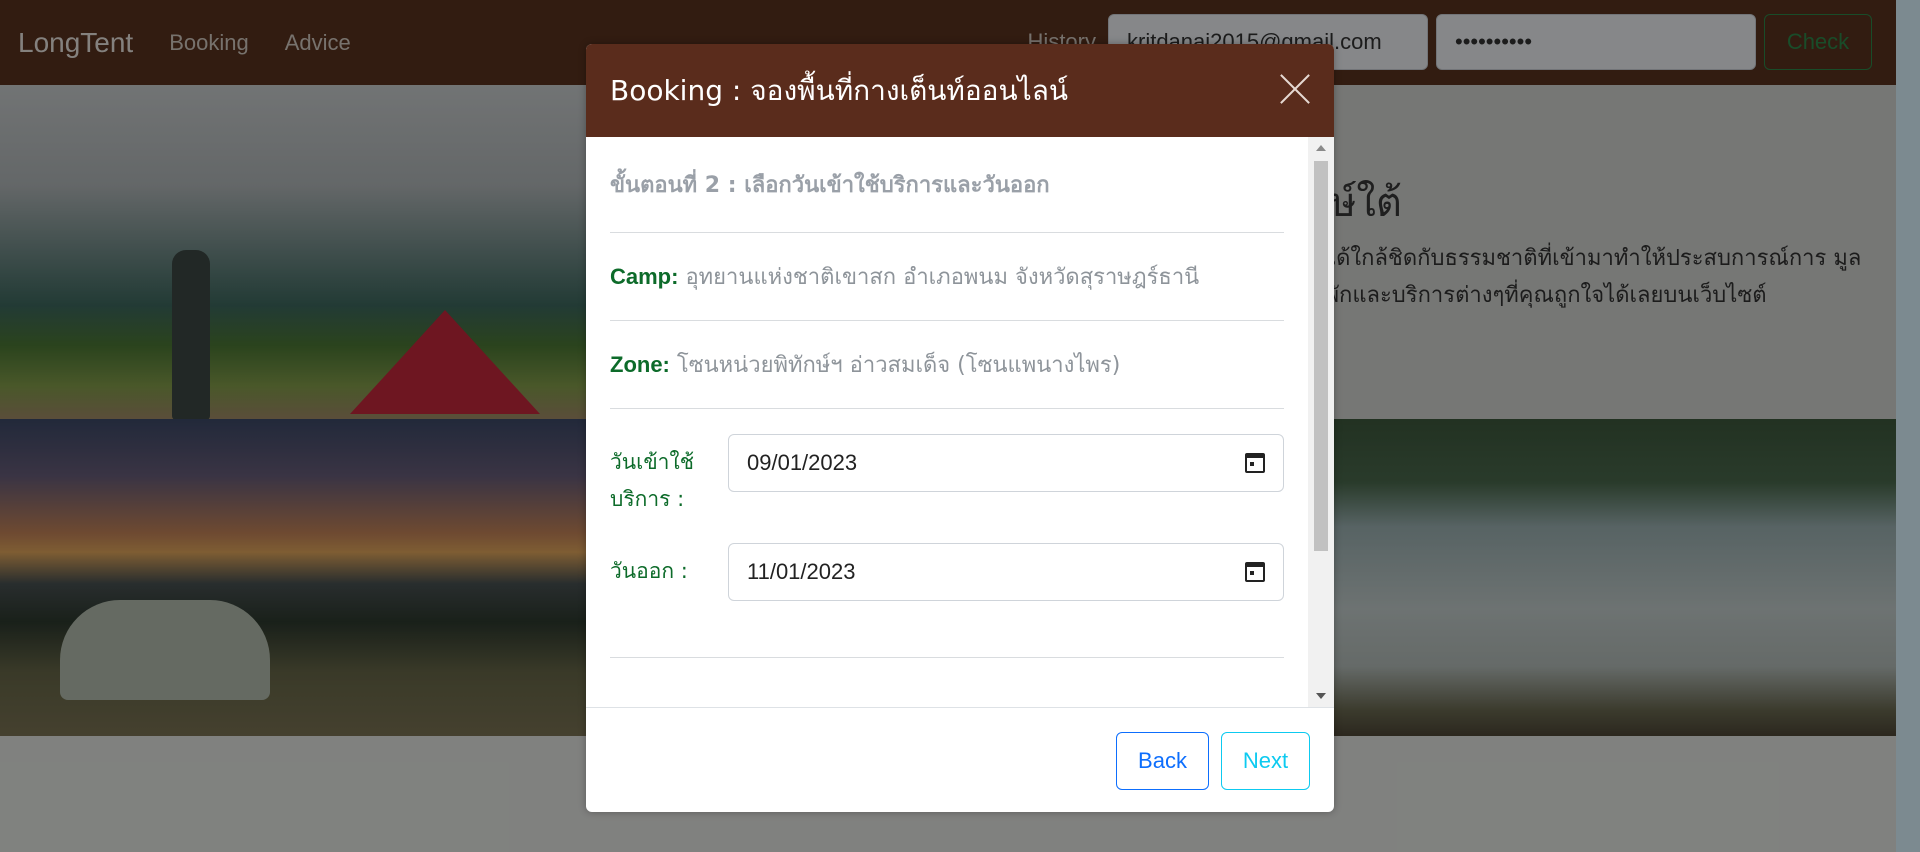 The width and height of the screenshot is (1920, 852). What do you see at coordinates (1321, 696) in the screenshot?
I see `scroll-down-arrow-icon` at bounding box center [1321, 696].